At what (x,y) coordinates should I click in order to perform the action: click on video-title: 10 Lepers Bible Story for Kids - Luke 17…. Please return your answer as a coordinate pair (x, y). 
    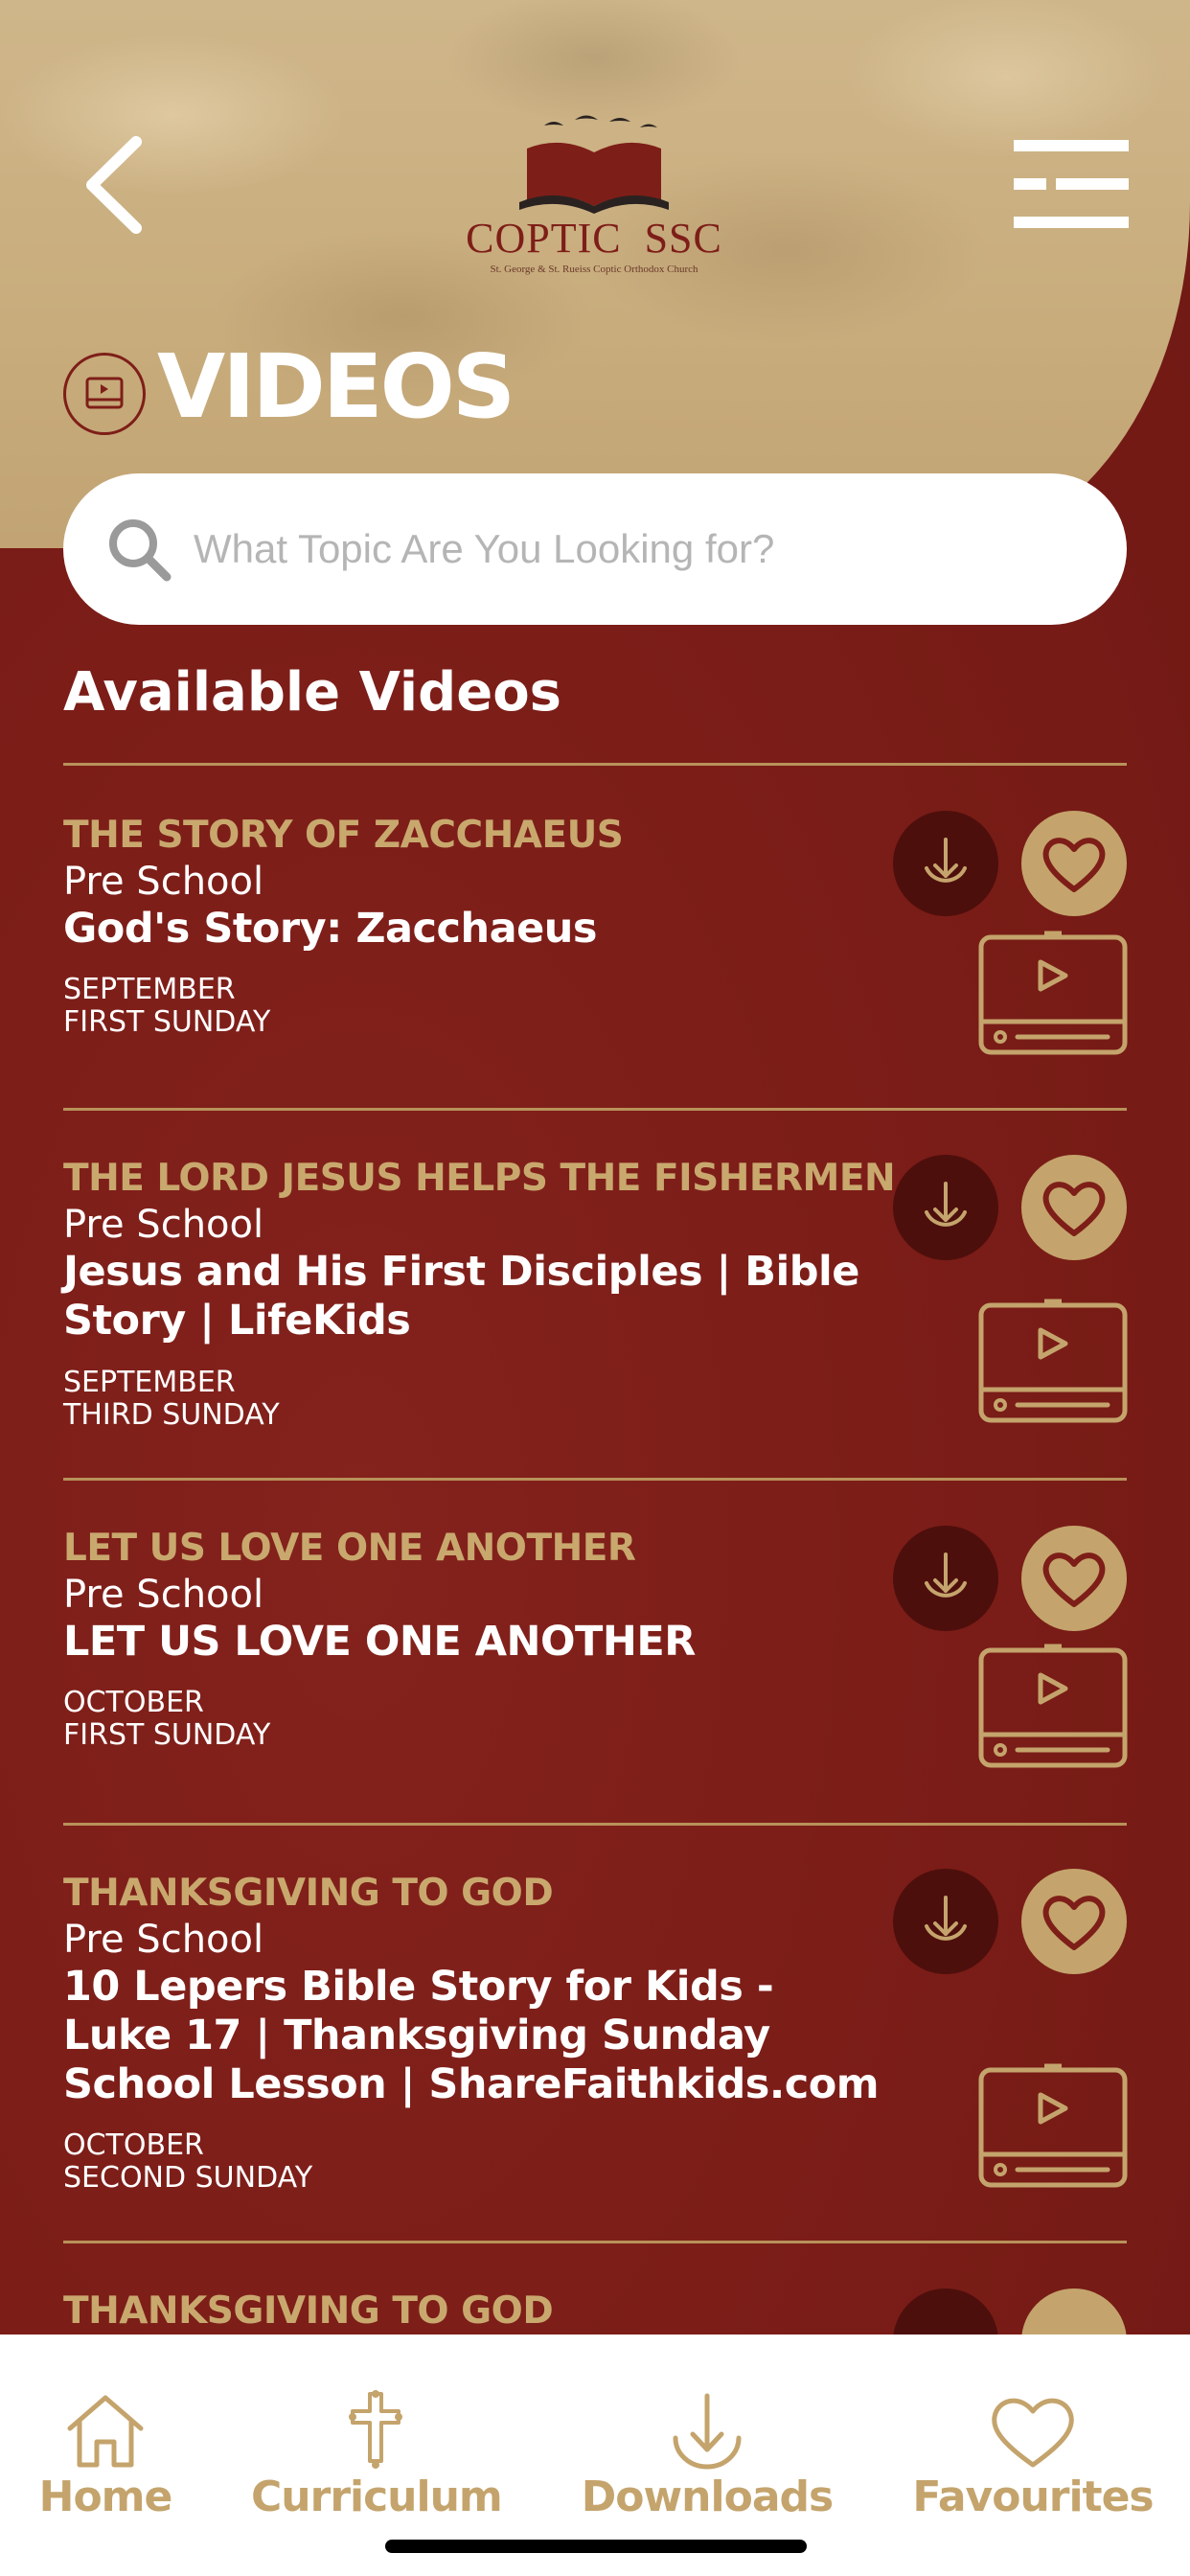
    Looking at the image, I should click on (475, 2036).